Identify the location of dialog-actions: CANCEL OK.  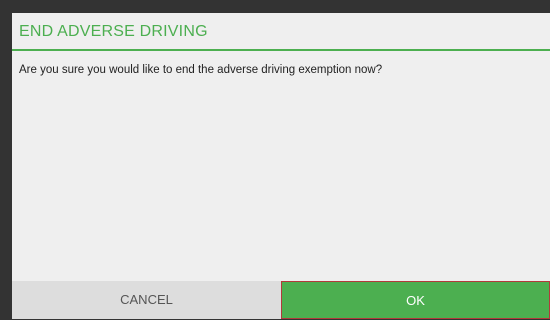
(281, 300).